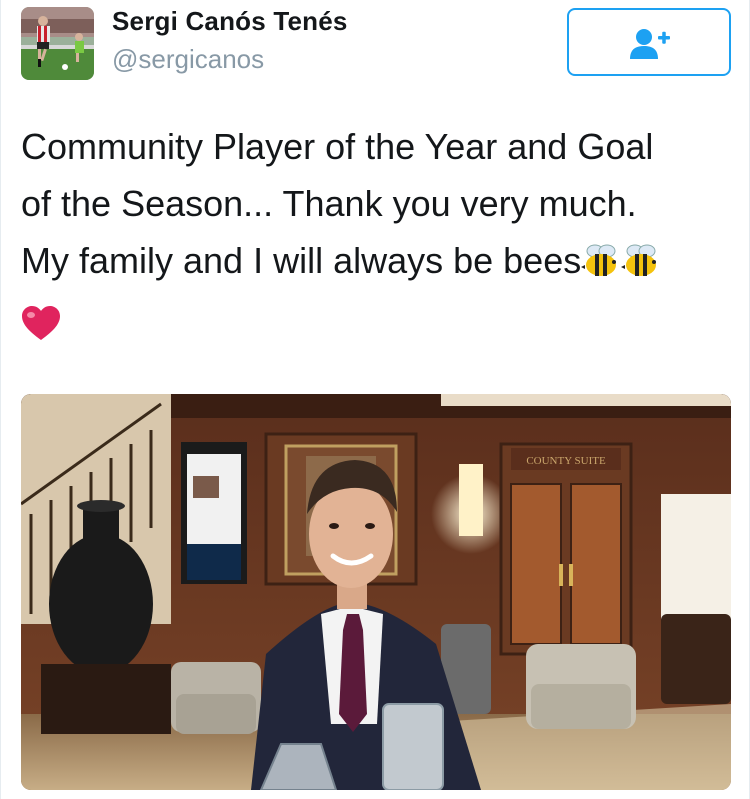 The height and width of the screenshot is (799, 750). Describe the element at coordinates (301, 260) in the screenshot. I see `tweet-text-line-3-text: My family and I will always be bees` at that location.